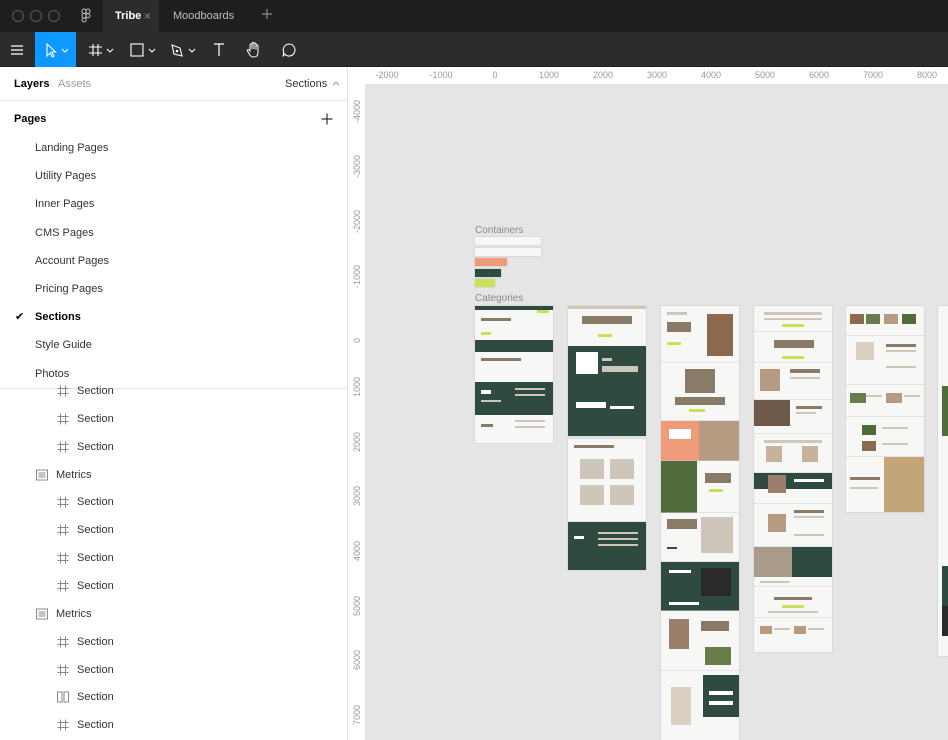 This screenshot has height=740, width=948. I want to click on pen-tool-icon, so click(183, 50).